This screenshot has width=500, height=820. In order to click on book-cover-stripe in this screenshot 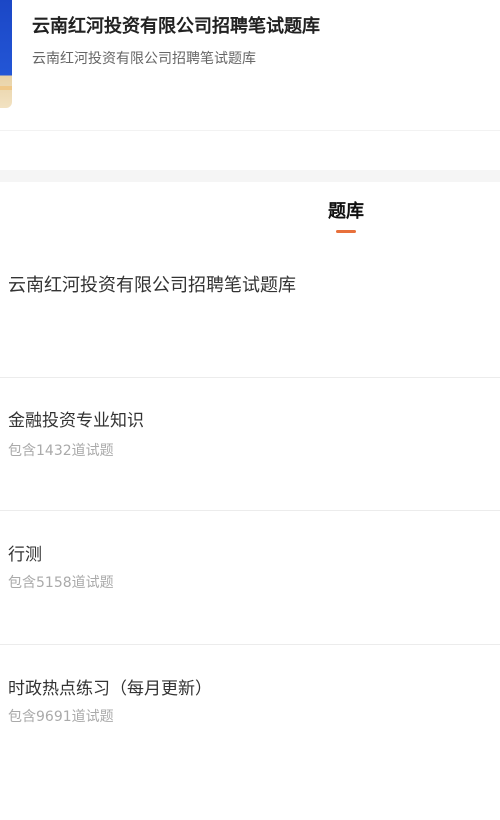, I will do `click(6, 88)`.